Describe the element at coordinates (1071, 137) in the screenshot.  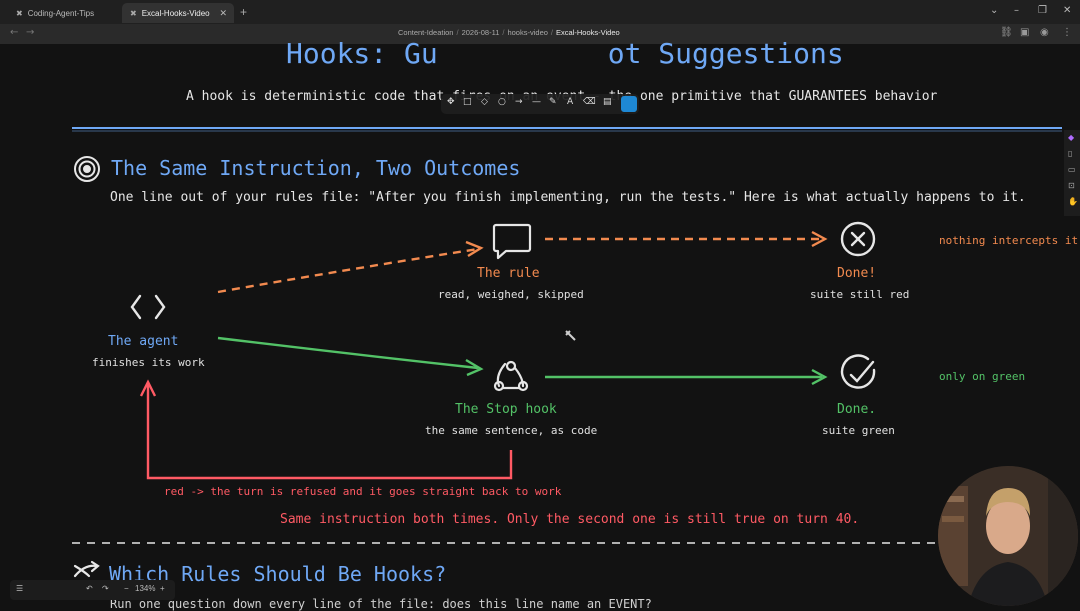
I see `obsidian-icon: ◆` at that location.